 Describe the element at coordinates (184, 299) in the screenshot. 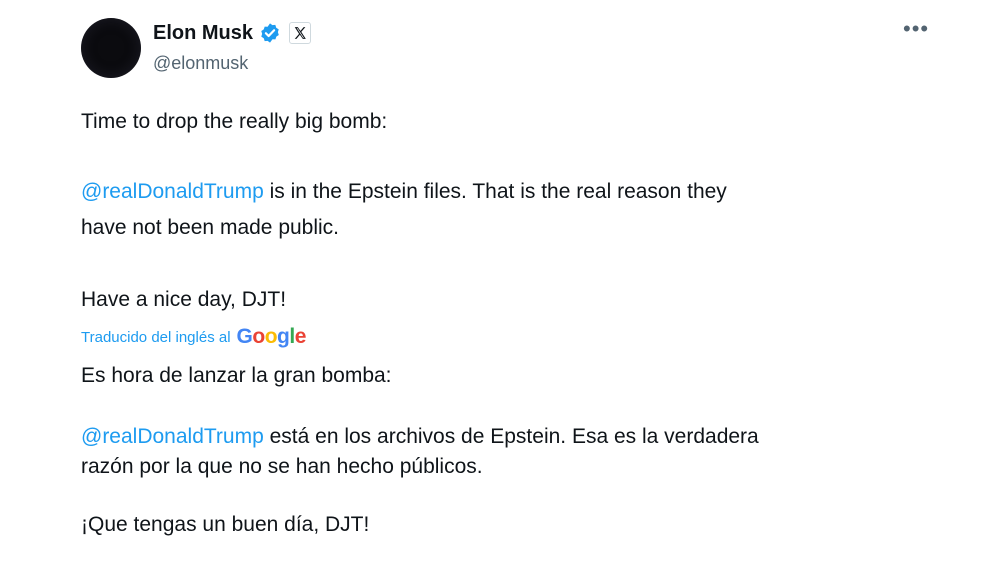

I see `original-line-4: Have a nice day, DJT!` at that location.